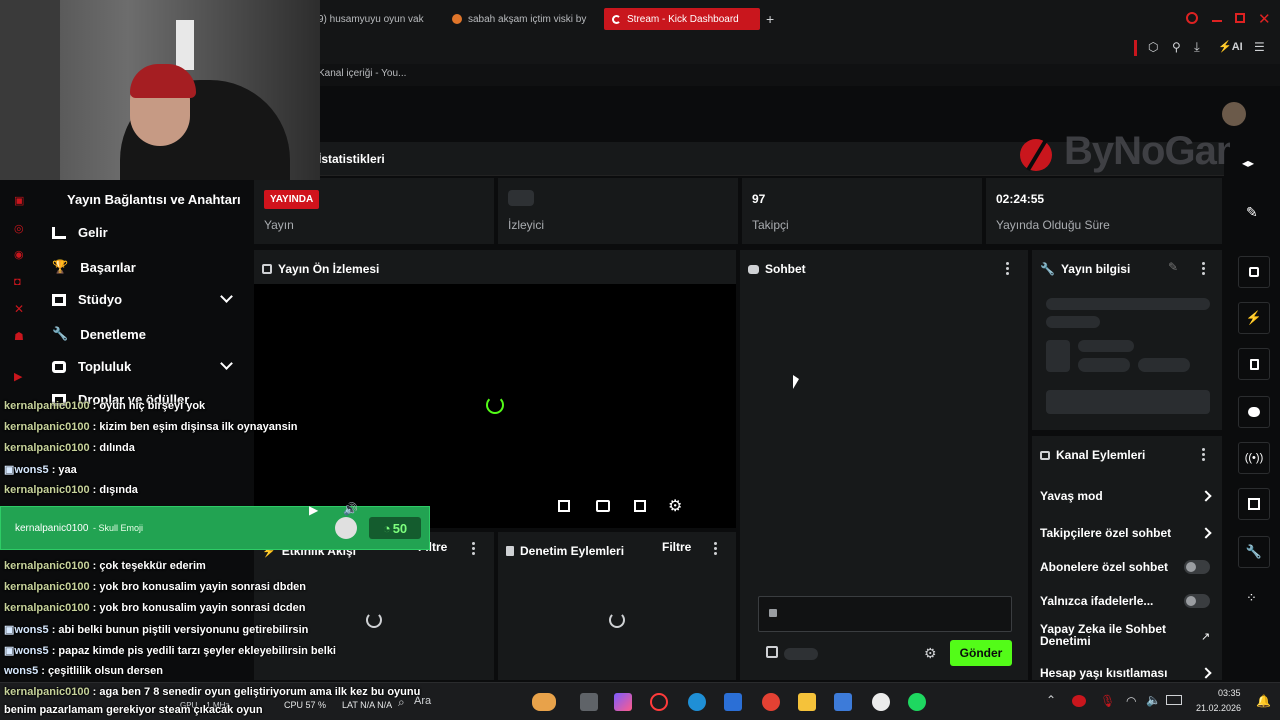  I want to click on skeleton-line, so click(1164, 365).